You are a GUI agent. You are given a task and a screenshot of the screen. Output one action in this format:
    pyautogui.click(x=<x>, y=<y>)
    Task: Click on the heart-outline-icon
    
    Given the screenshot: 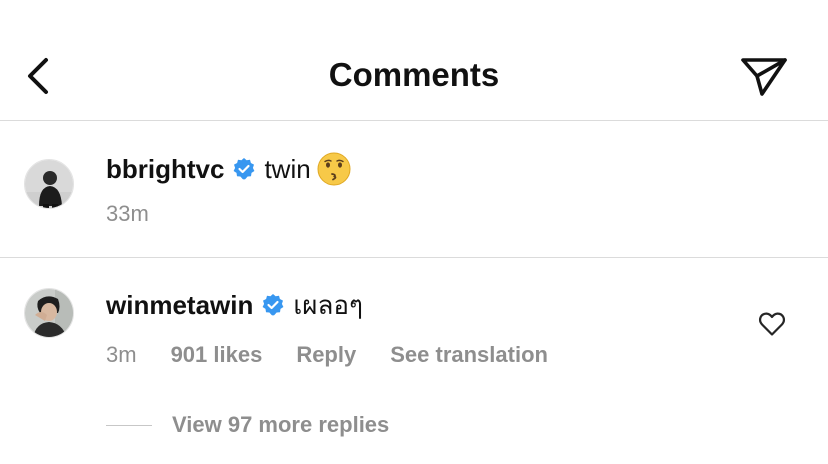 What is the action you would take?
    pyautogui.click(x=772, y=324)
    